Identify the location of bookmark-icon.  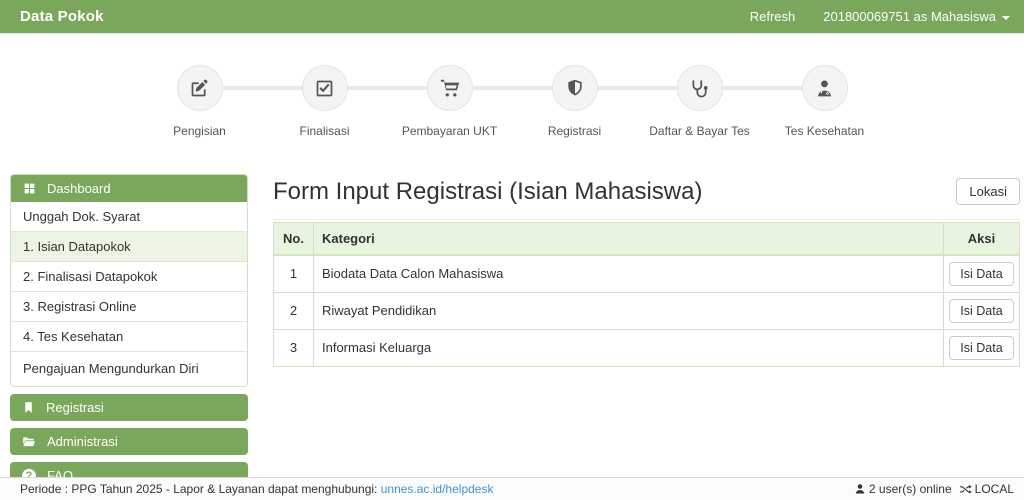
(28, 407).